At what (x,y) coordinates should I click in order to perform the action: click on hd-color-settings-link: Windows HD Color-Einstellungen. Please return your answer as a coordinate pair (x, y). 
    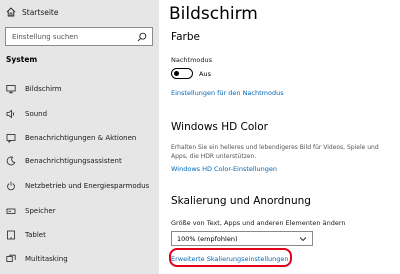
    Looking at the image, I should click on (224, 169).